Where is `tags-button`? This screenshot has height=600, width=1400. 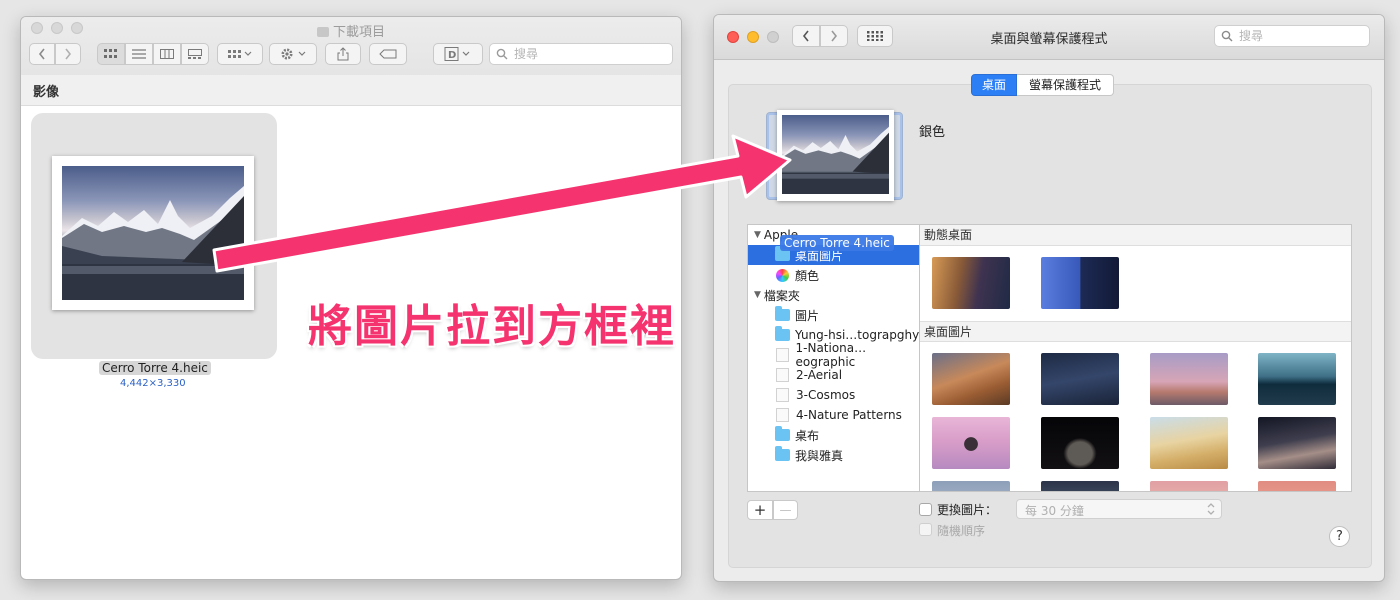 tags-button is located at coordinates (388, 54).